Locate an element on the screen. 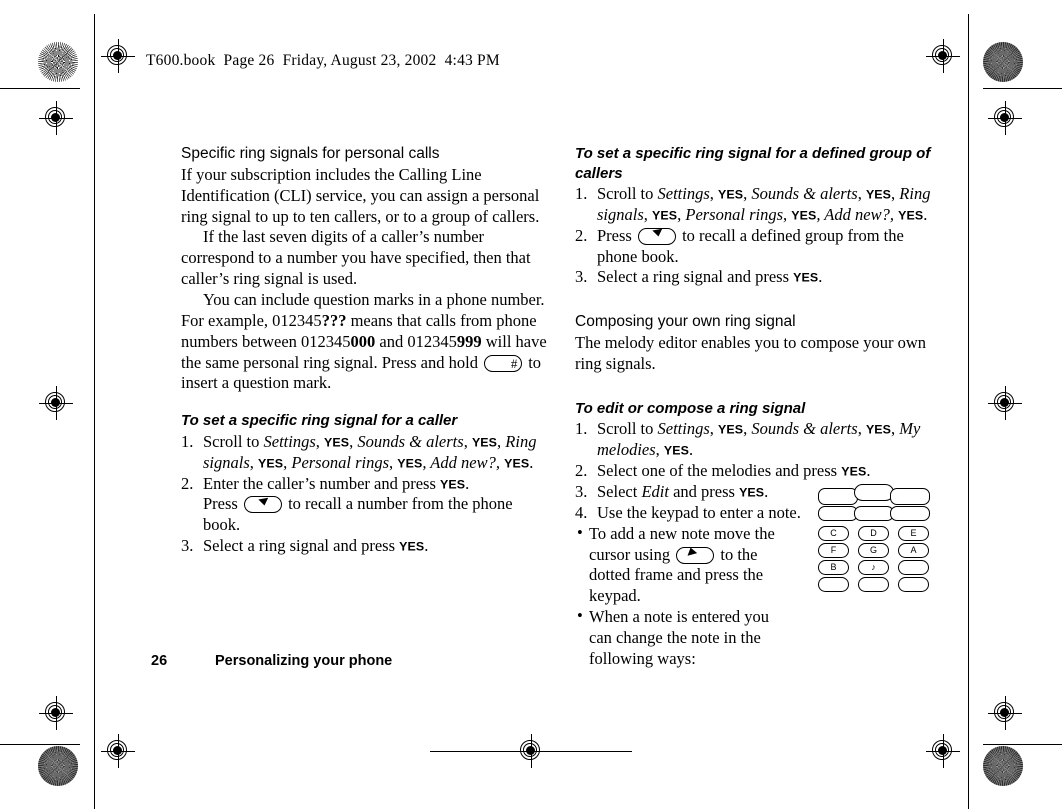 This screenshot has height=809, width=1062. softkey-center-top is located at coordinates (874, 492).